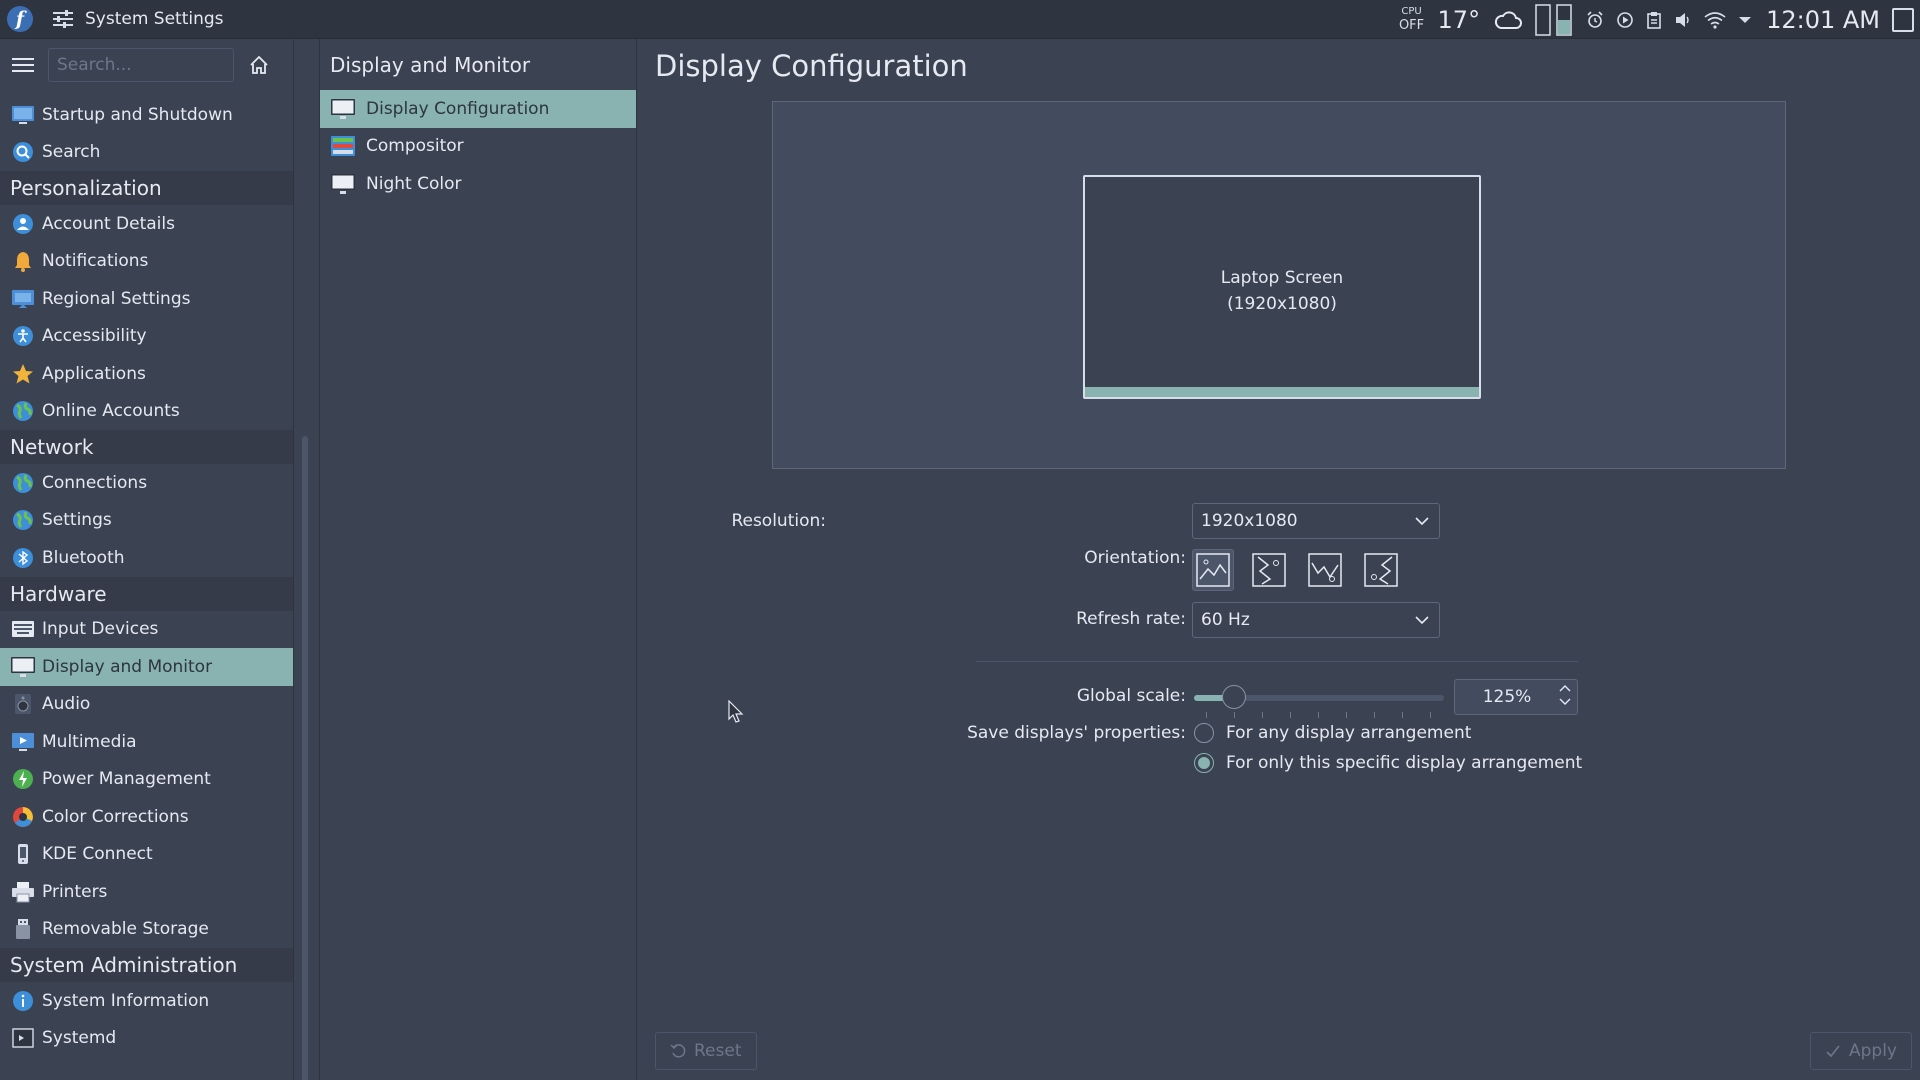 This screenshot has height=1080, width=1920. Describe the element at coordinates (146, 153) in the screenshot. I see `sidebar-item-search: Search` at that location.